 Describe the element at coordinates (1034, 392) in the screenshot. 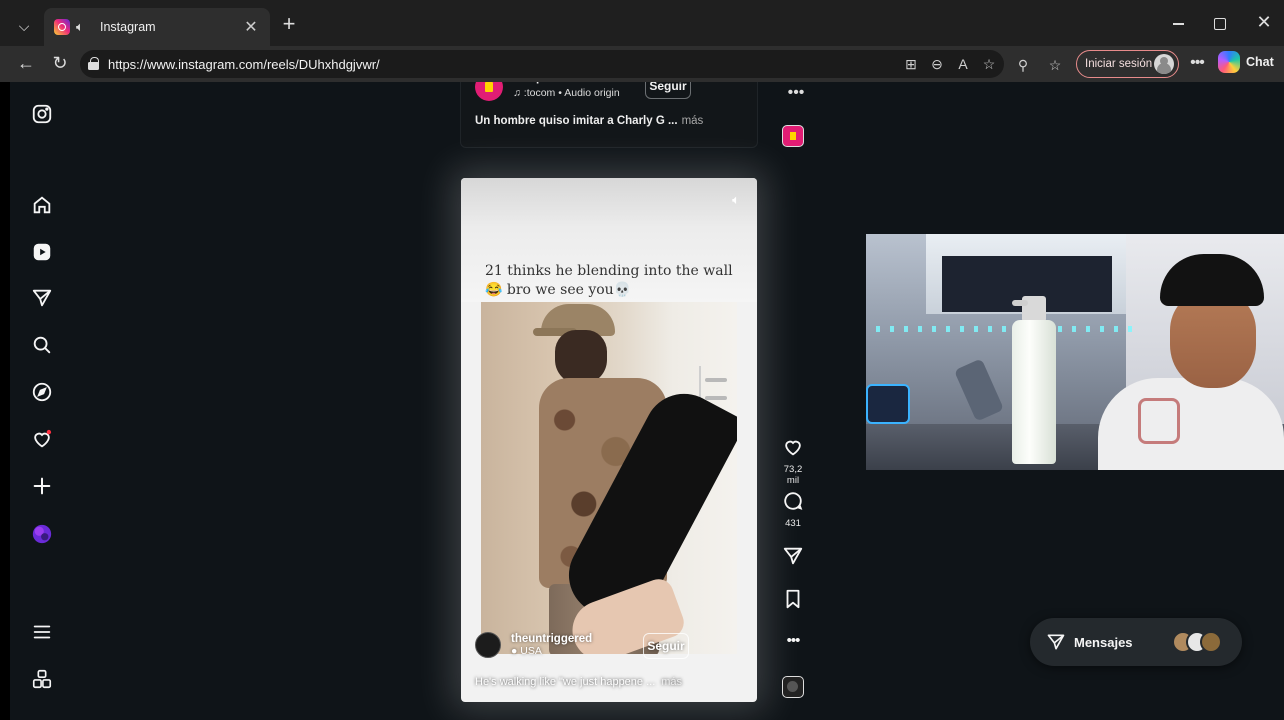

I see `bottle-body` at that location.